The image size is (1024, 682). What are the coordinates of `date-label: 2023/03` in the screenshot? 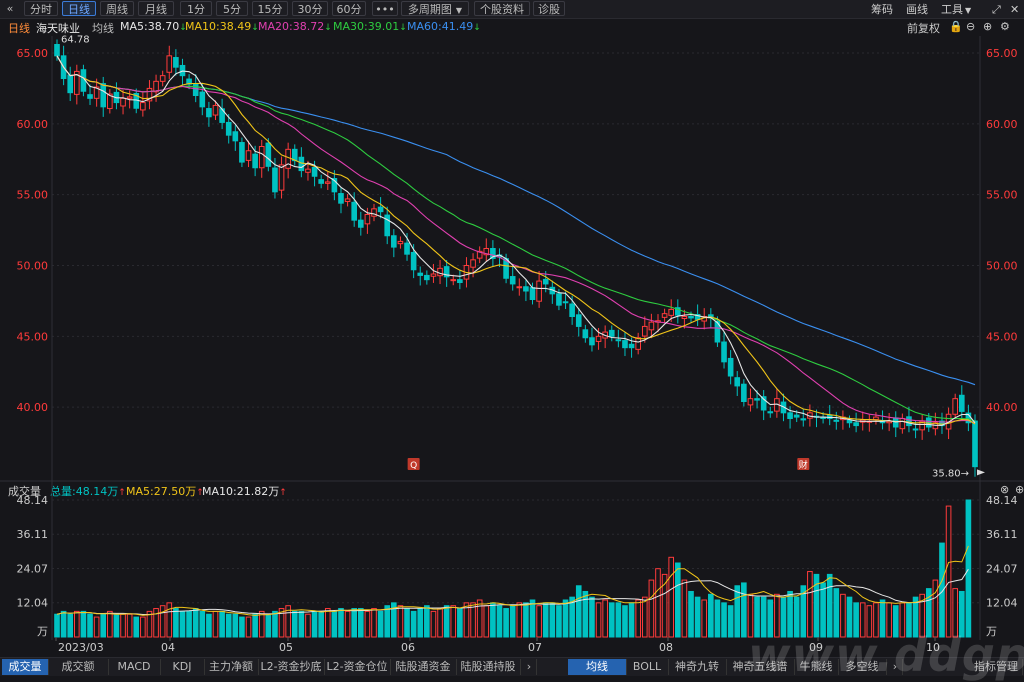 It's located at (81, 647).